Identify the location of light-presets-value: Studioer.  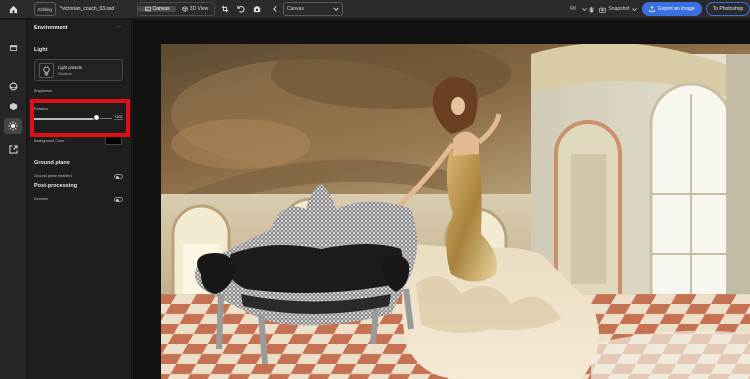
(65, 74).